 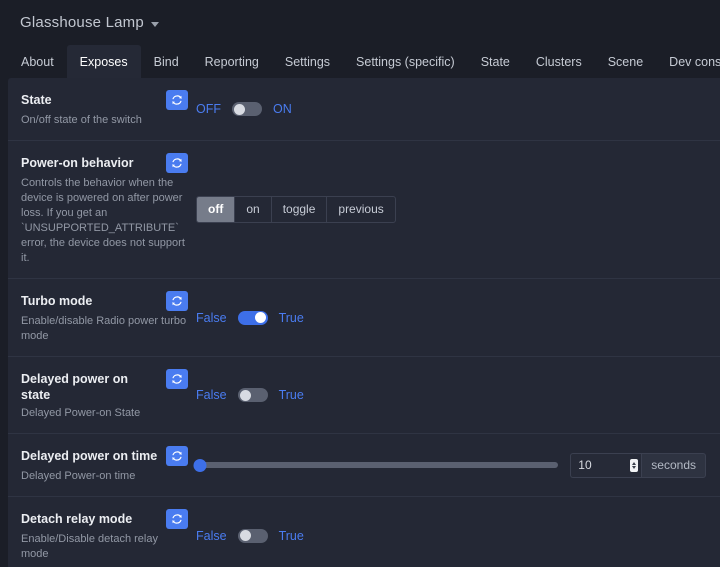 I want to click on tab-bind: Bind, so click(x=166, y=61).